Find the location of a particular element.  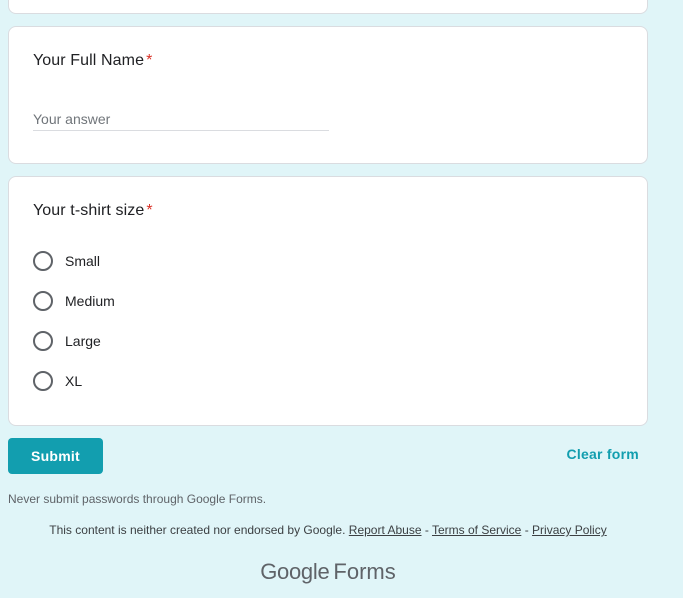

option-label: Small is located at coordinates (83, 261).